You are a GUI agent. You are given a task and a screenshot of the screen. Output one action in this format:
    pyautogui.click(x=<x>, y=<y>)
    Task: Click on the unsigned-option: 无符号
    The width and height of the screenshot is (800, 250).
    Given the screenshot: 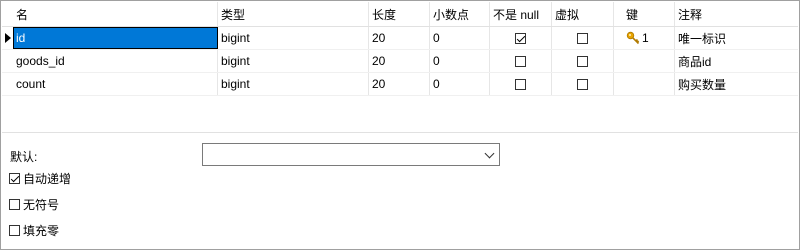 What is the action you would take?
    pyautogui.click(x=34, y=204)
    